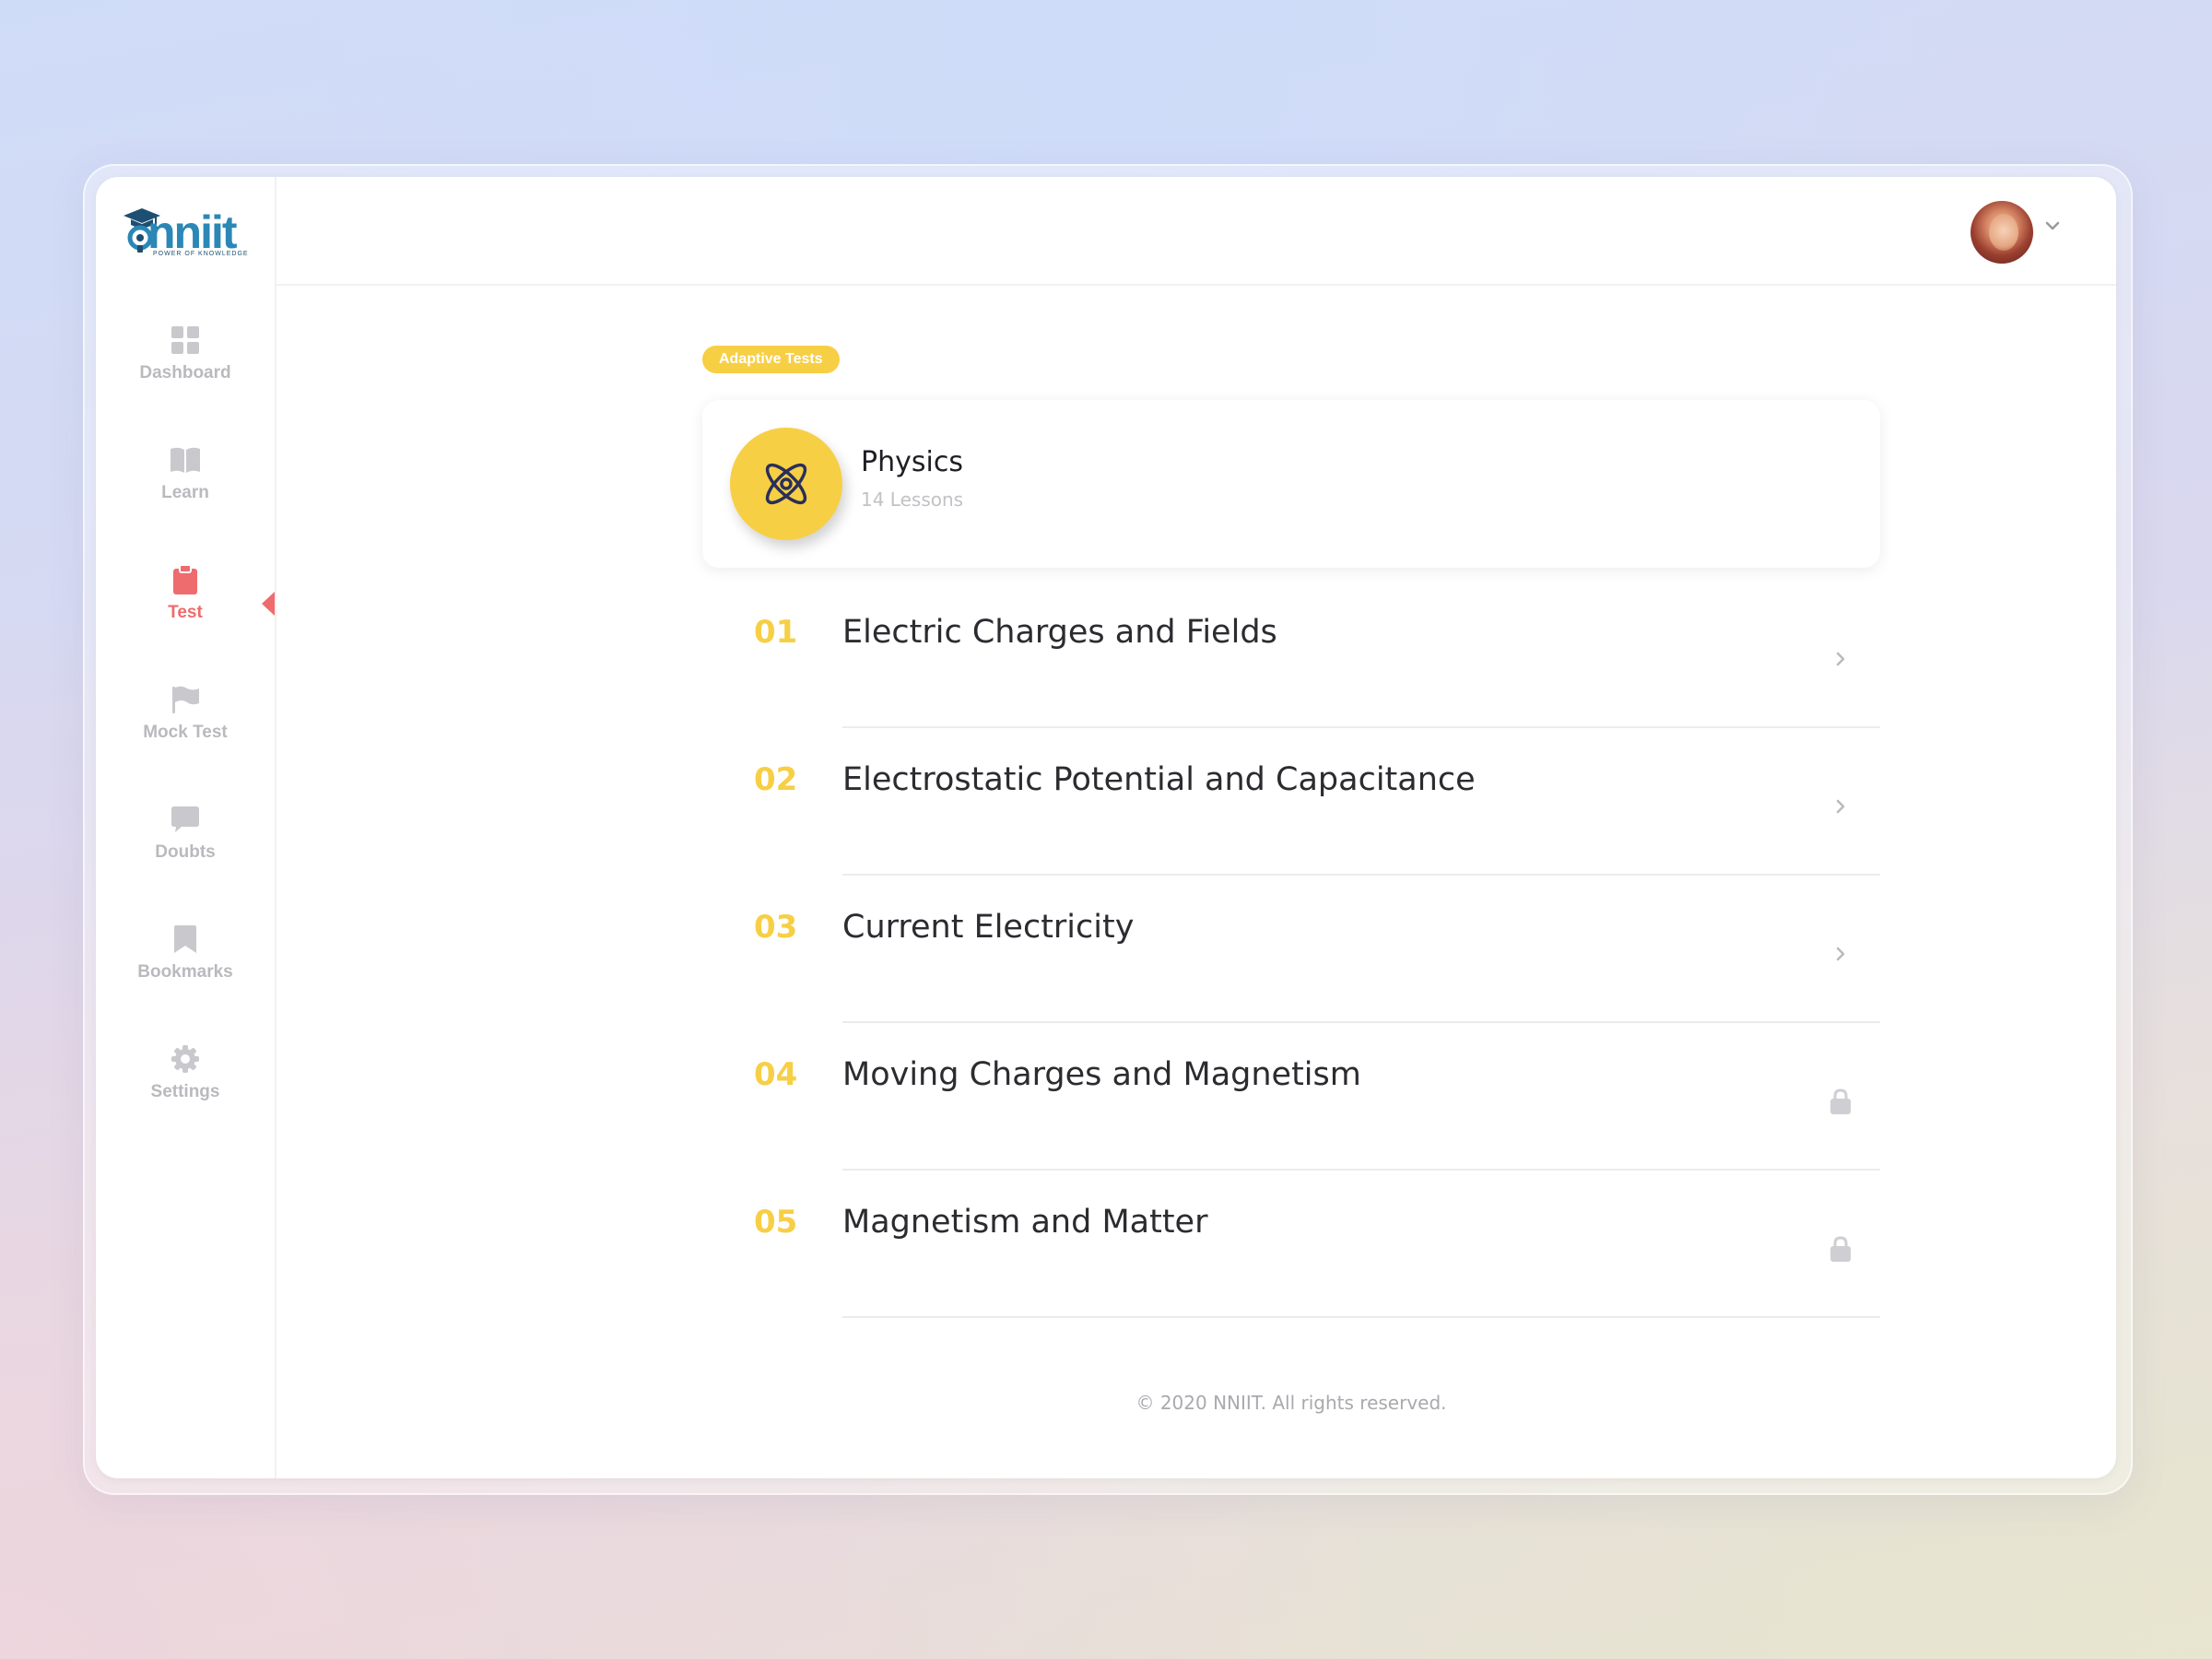 This screenshot has height=1659, width=2212. What do you see at coordinates (185, 579) in the screenshot?
I see `clipboard-icon` at bounding box center [185, 579].